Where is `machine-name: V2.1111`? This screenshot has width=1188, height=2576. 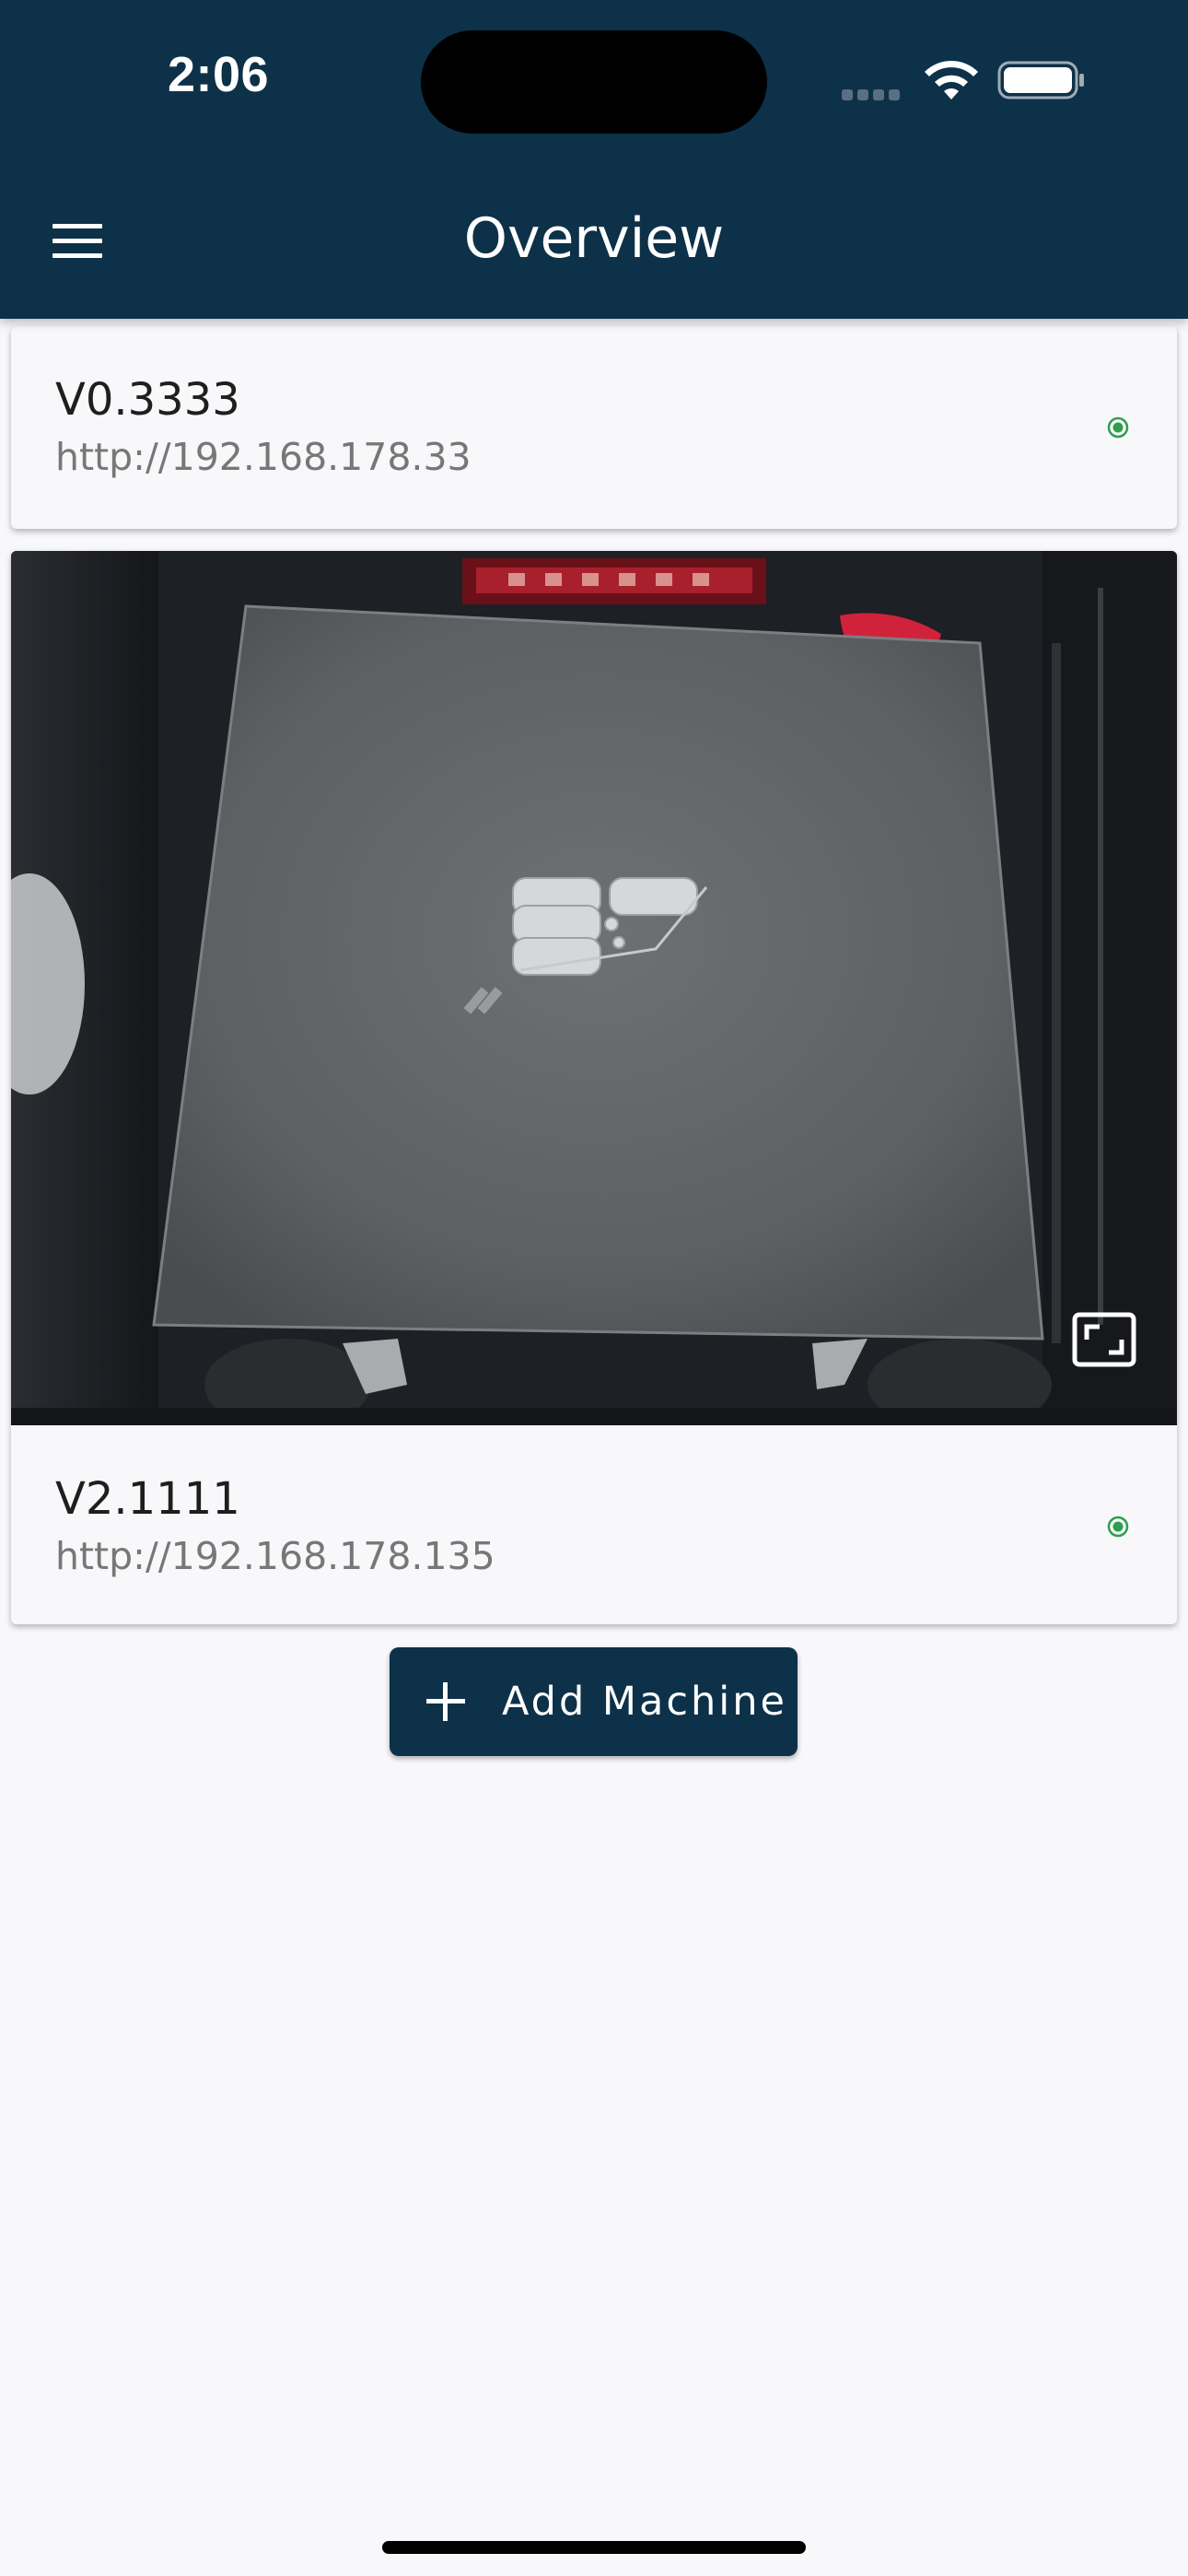
machine-name: V2.1111 is located at coordinates (147, 1499).